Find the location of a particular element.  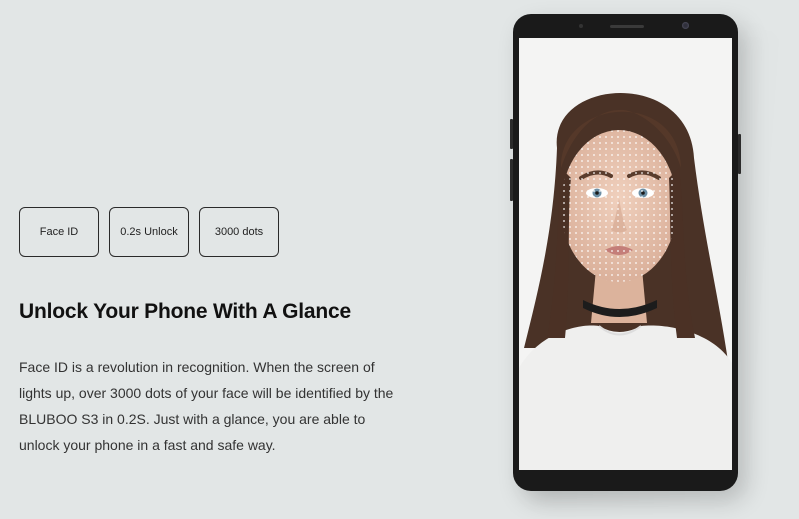

earpiece is located at coordinates (627, 26).